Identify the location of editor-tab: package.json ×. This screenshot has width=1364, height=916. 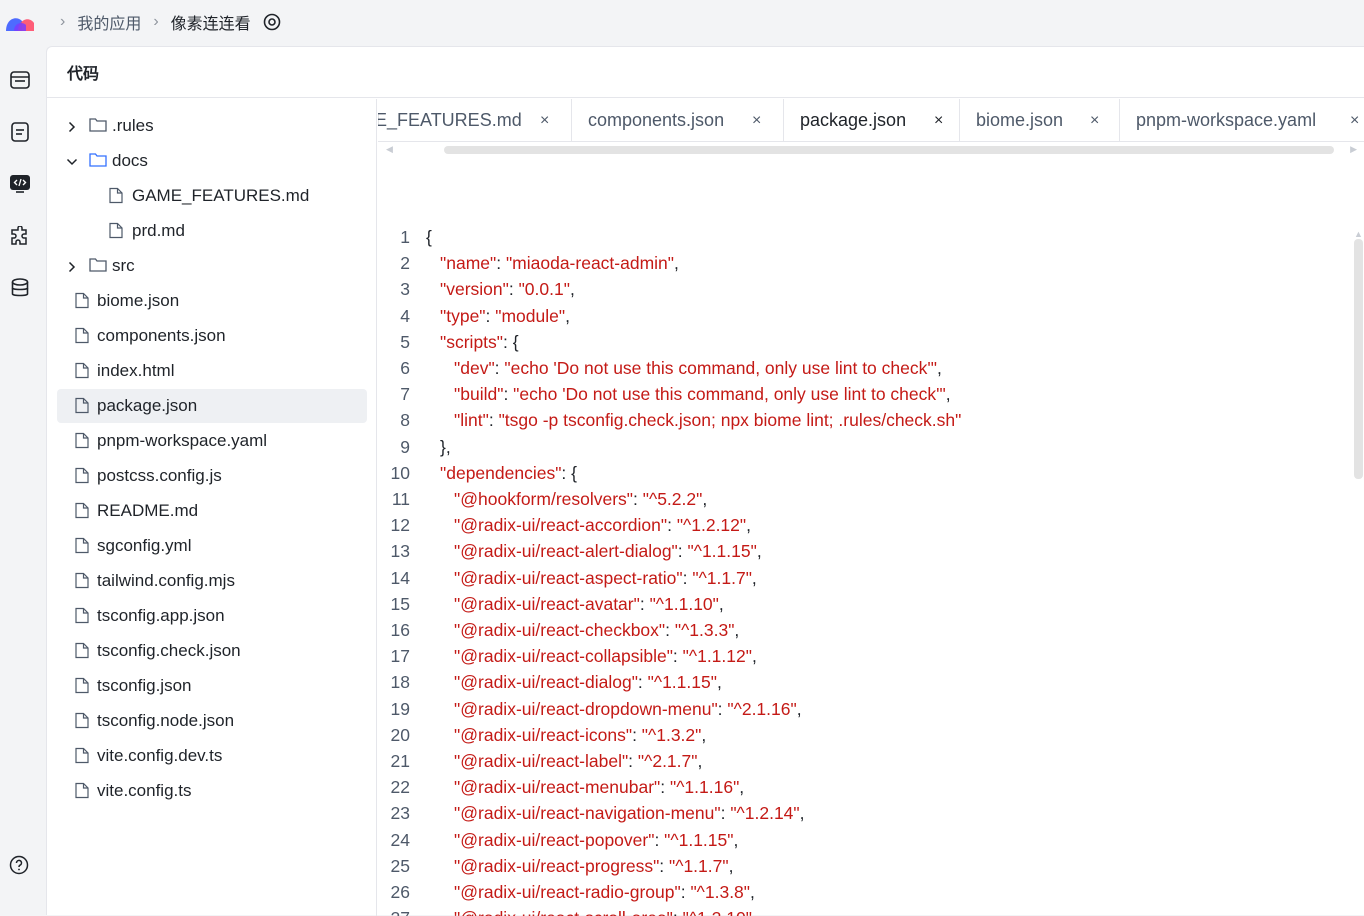
(872, 120).